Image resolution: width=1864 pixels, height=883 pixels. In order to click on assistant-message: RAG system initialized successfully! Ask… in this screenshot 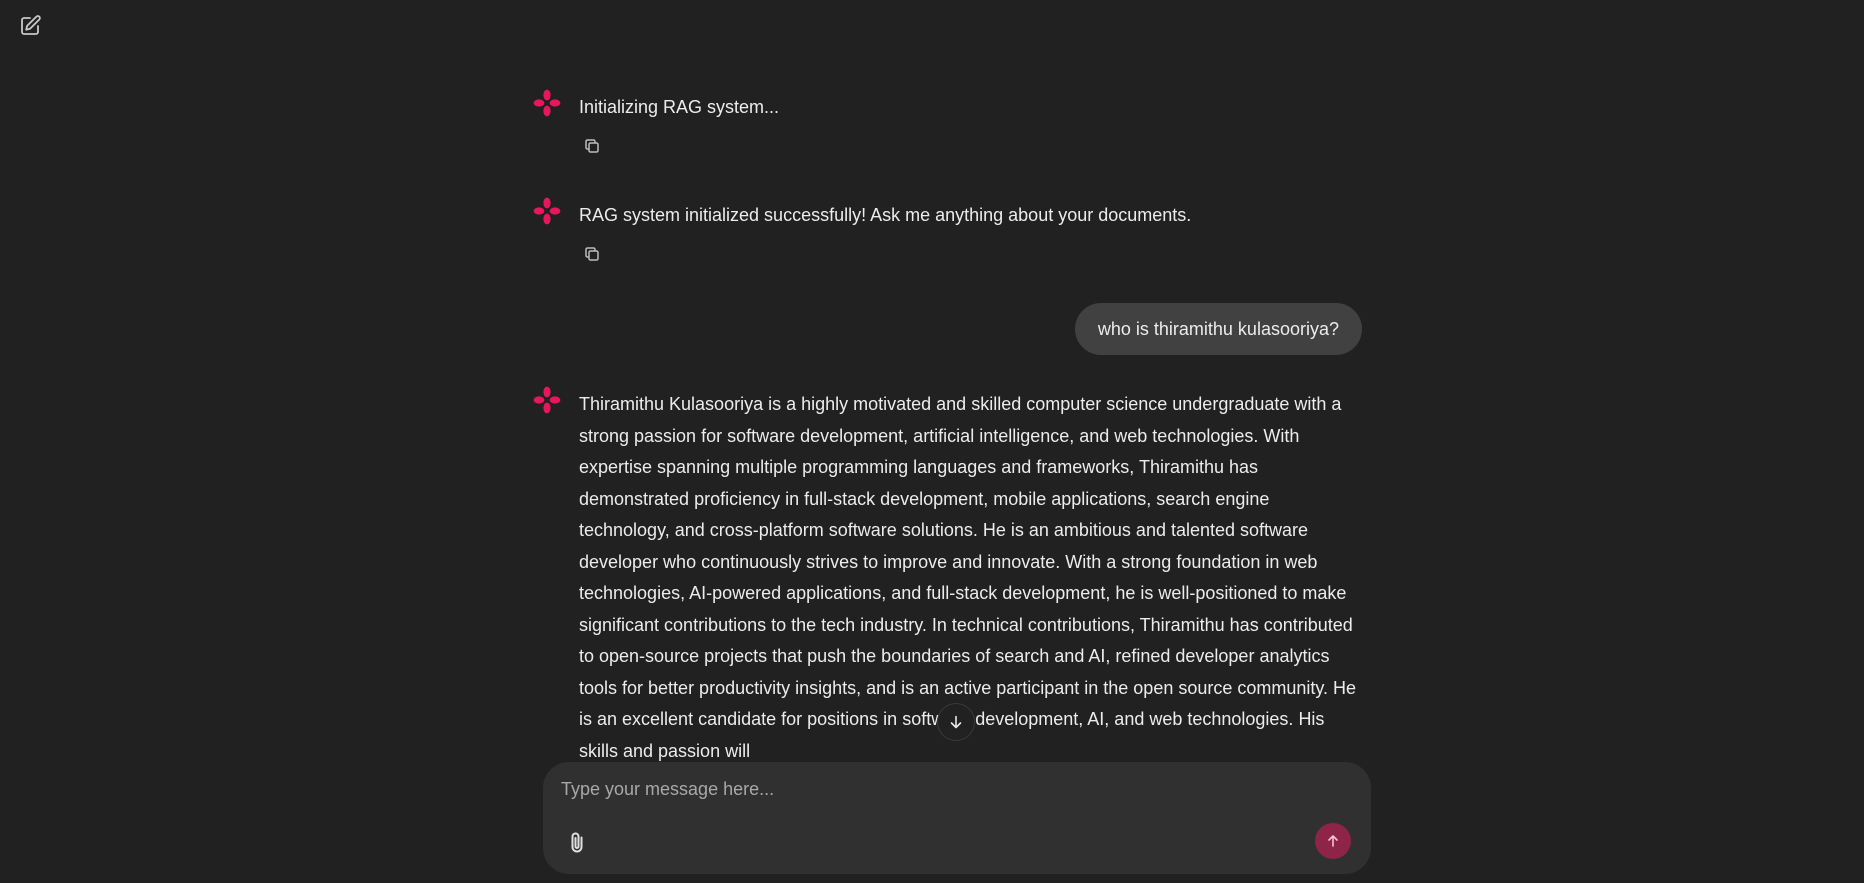, I will do `click(947, 236)`.